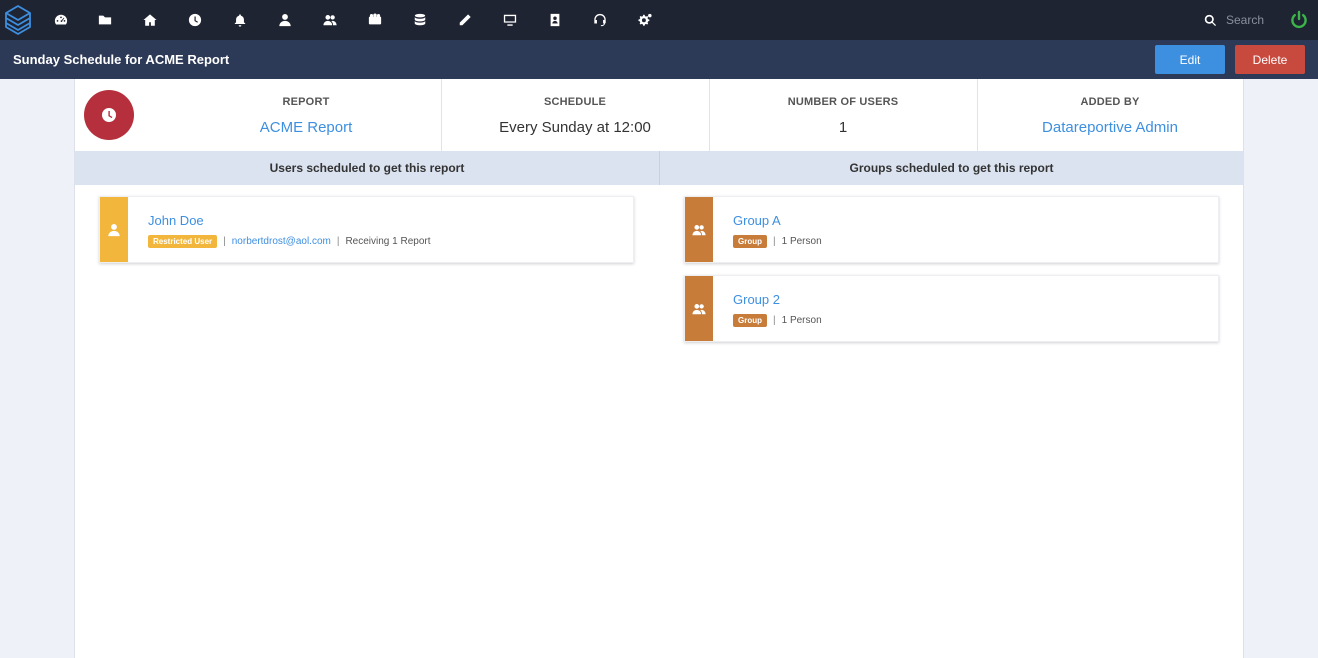 Image resolution: width=1318 pixels, height=658 pixels. I want to click on page-title: Sunday Schedule for ACME Report, so click(121, 59).